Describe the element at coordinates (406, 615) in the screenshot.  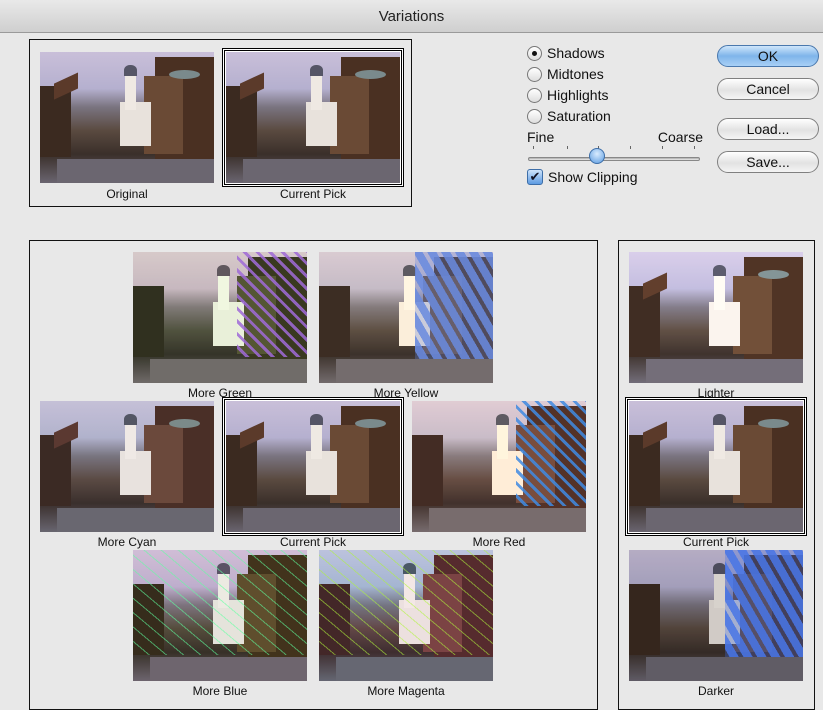
I see `more-magenta-thumbnail` at that location.